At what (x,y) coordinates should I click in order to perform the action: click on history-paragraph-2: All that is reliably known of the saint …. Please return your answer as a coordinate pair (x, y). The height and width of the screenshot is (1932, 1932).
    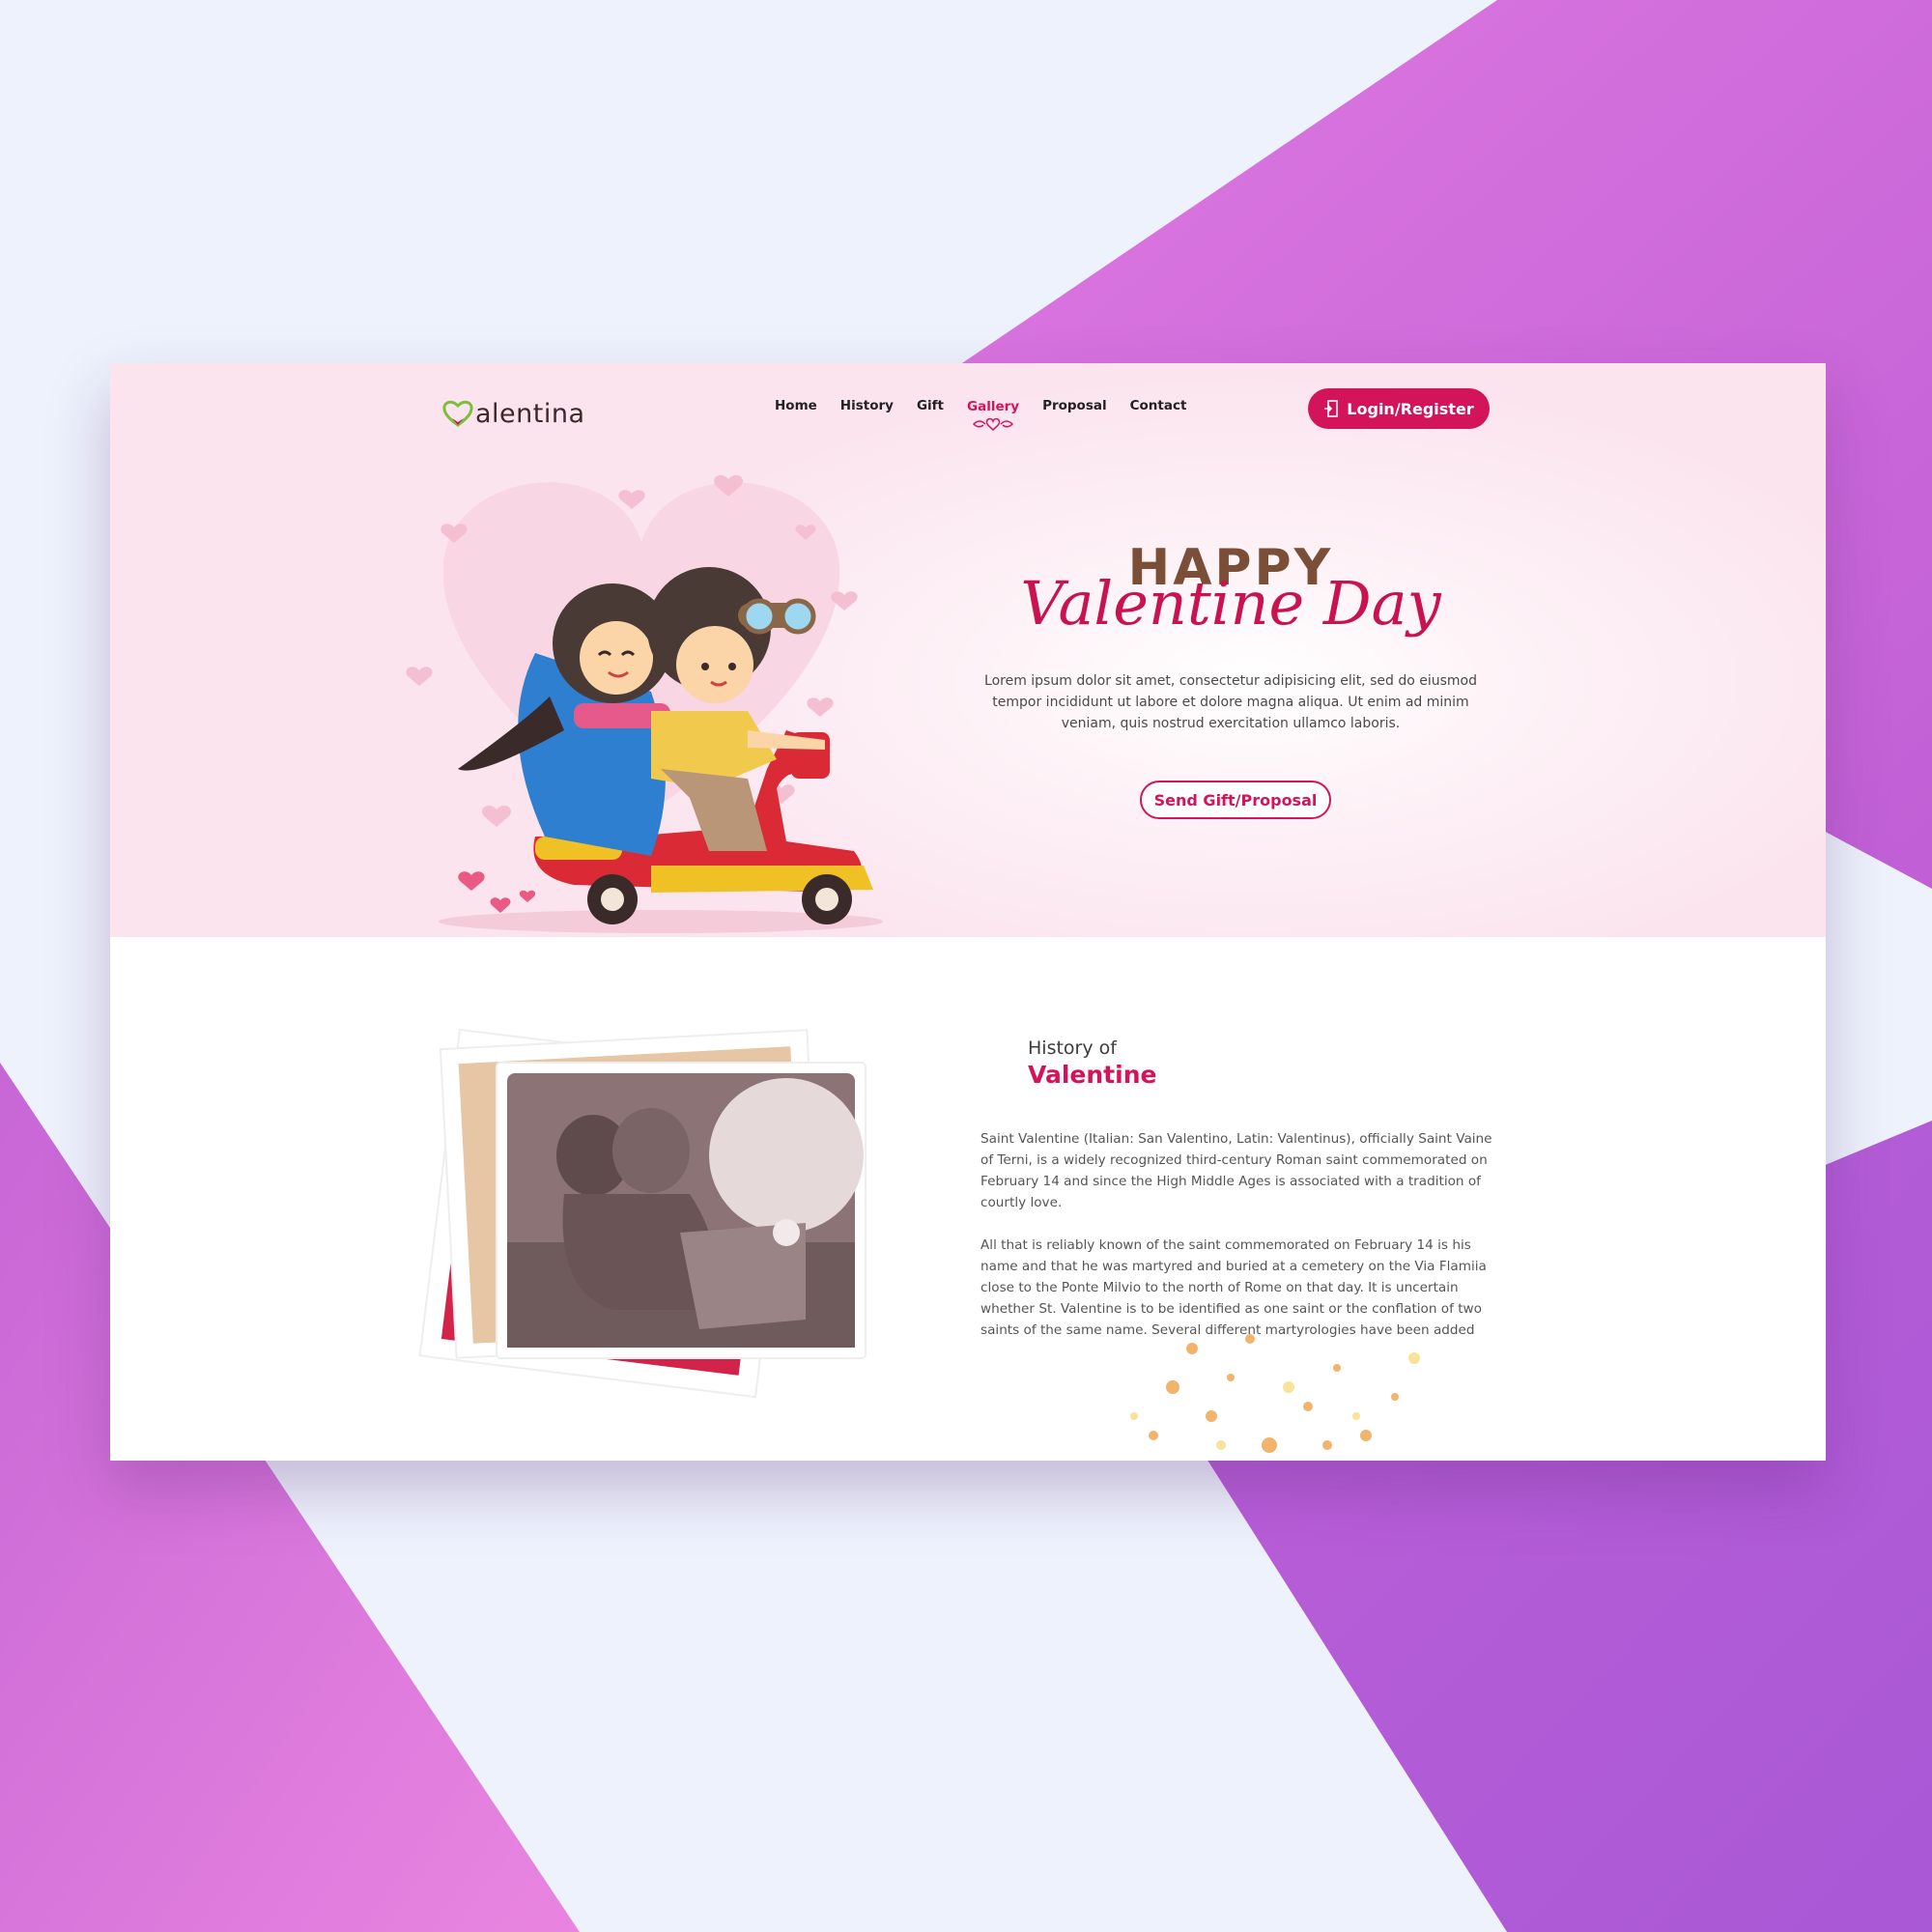
    Looking at the image, I should click on (1233, 1287).